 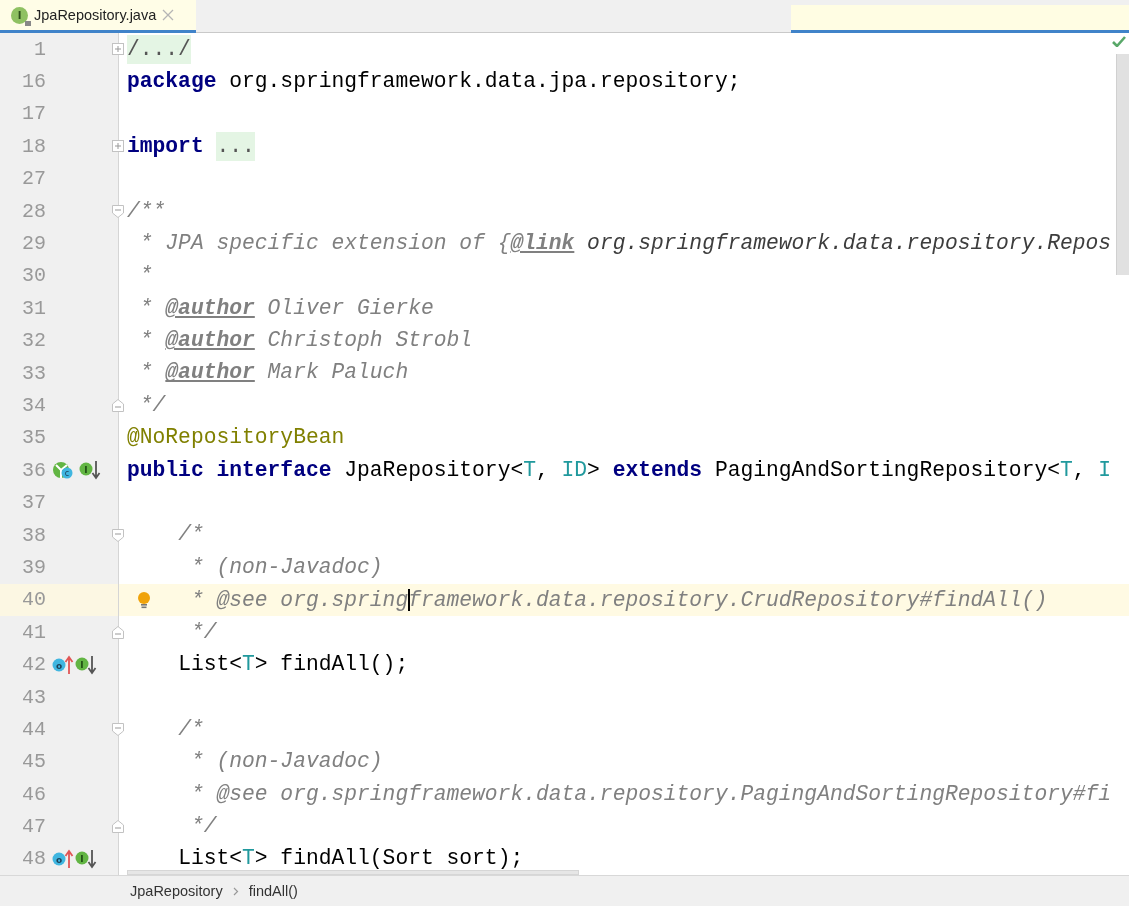 What do you see at coordinates (235, 891) in the screenshot?
I see `chevron-icon` at bounding box center [235, 891].